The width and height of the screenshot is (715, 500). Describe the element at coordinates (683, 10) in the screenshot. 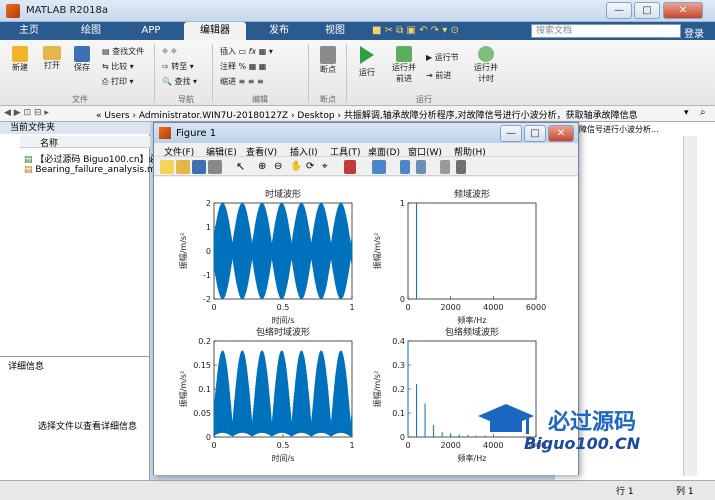

I see `close-button: ✕` at that location.